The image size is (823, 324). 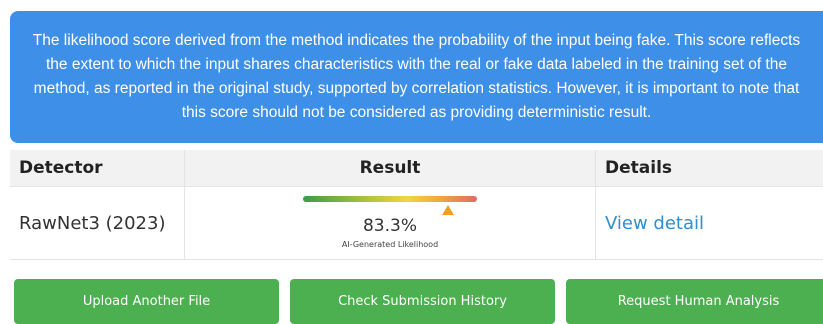 What do you see at coordinates (422, 301) in the screenshot?
I see `check-submission-history-button: Check Submission History` at bounding box center [422, 301].